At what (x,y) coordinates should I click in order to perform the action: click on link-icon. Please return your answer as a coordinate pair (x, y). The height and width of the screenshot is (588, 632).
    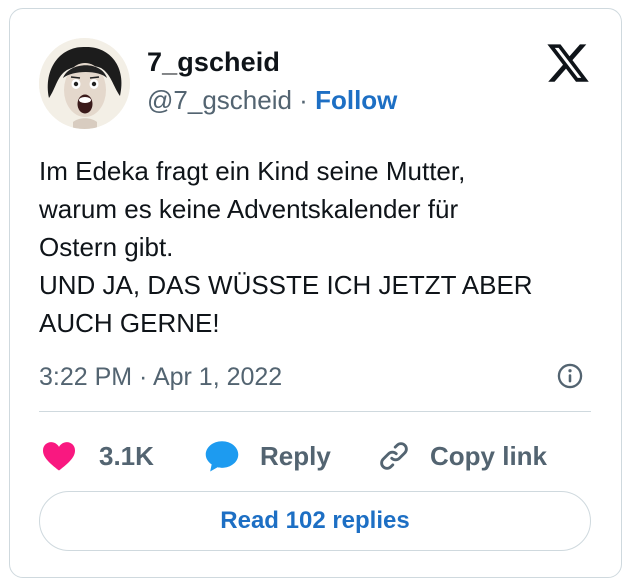
    Looking at the image, I should click on (394, 456).